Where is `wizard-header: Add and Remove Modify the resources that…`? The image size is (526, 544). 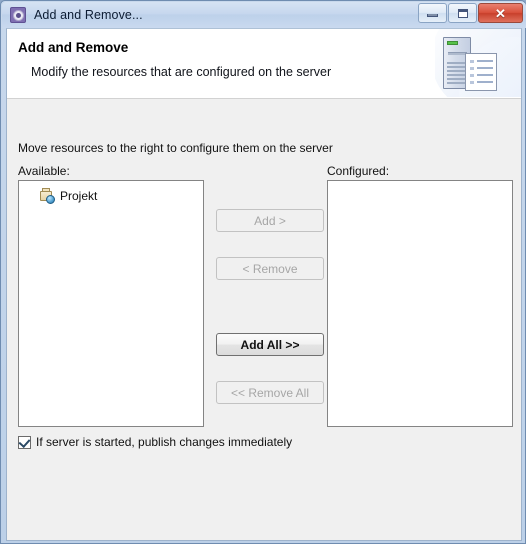 wizard-header: Add and Remove Modify the resources that… is located at coordinates (264, 64).